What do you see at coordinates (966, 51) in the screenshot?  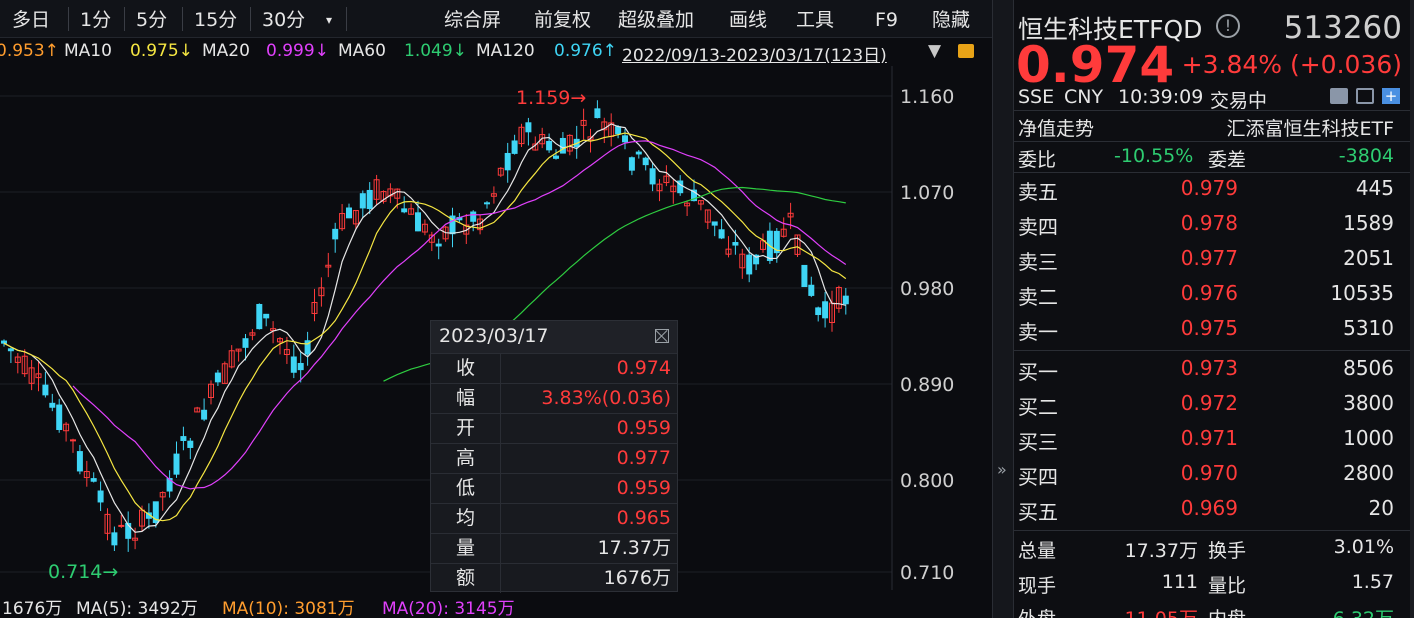 I see `lock-icon` at bounding box center [966, 51].